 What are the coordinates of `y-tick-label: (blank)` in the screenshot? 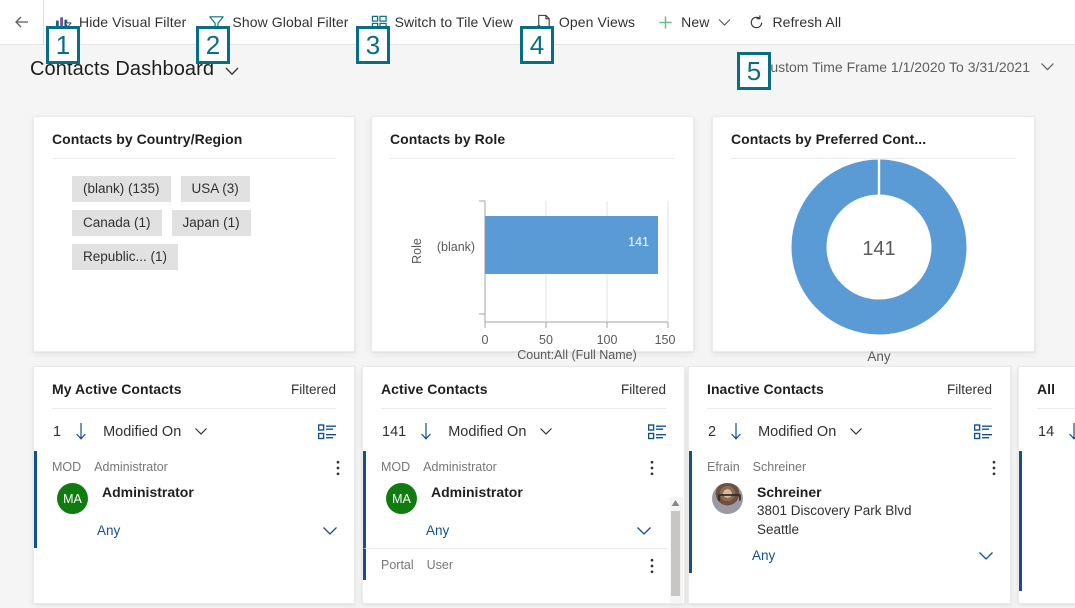 It's located at (456, 247).